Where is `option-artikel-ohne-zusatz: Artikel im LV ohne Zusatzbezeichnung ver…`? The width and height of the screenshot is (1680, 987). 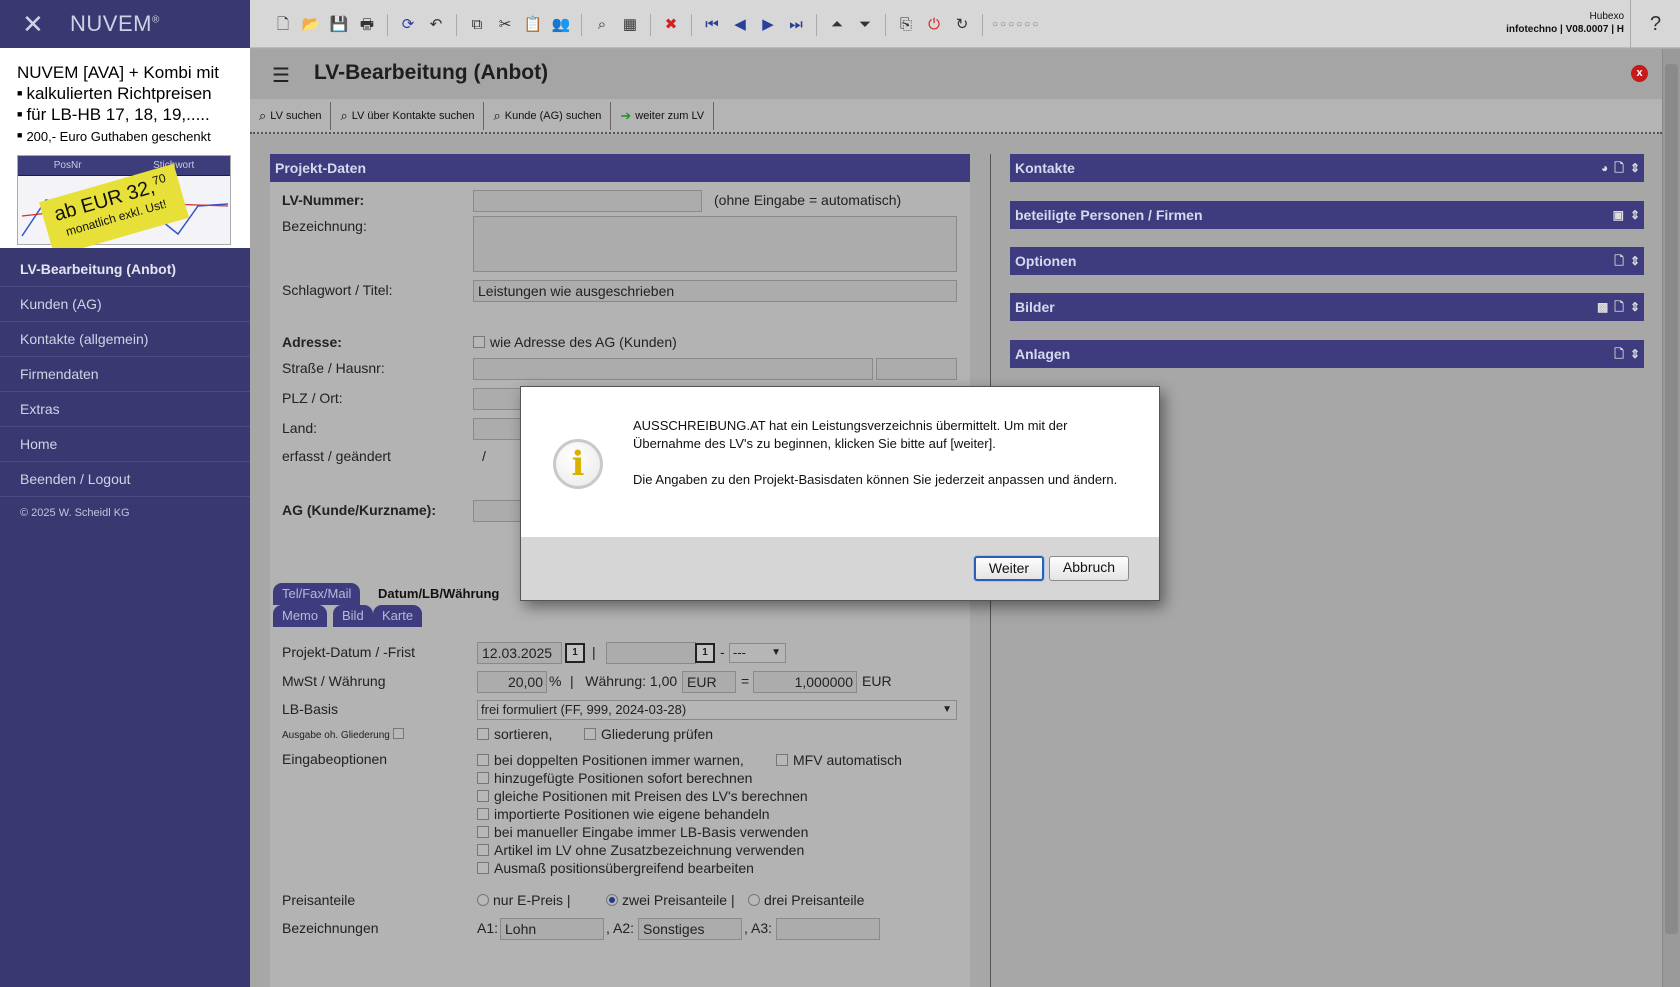 option-artikel-ohne-zusatz: Artikel im LV ohne Zusatzbezeichnung ver… is located at coordinates (640, 850).